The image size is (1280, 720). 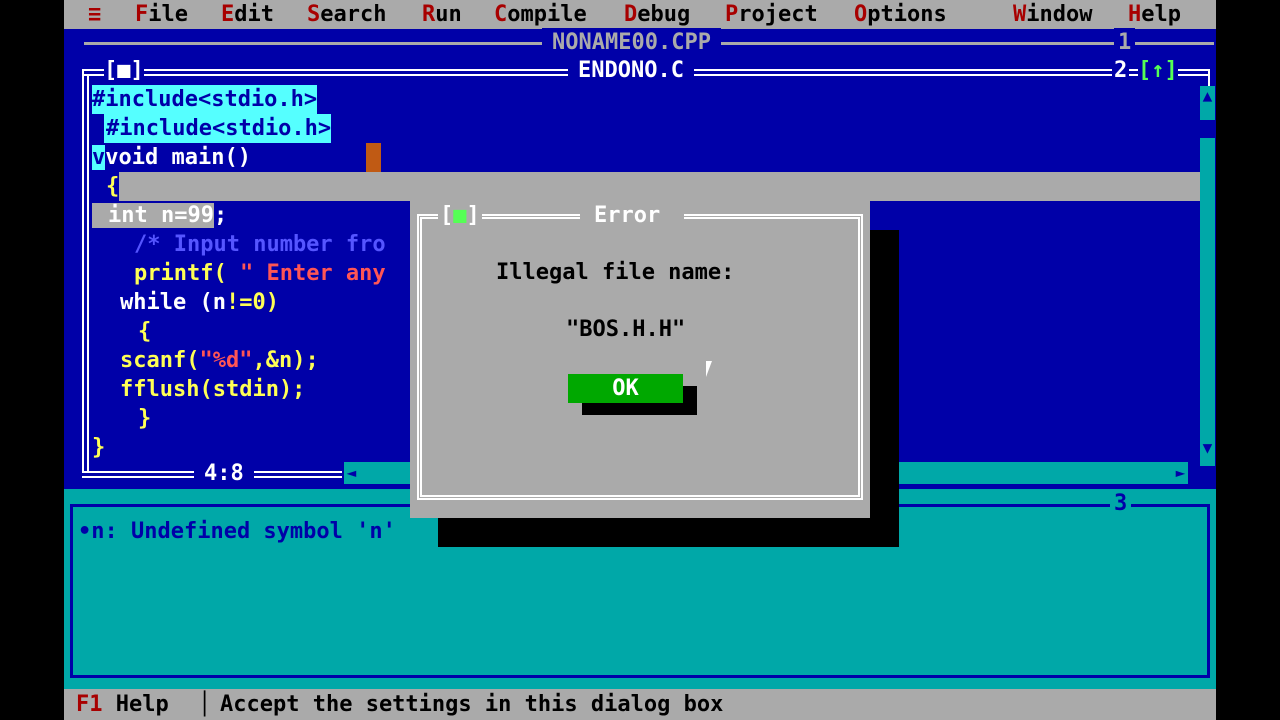 What do you see at coordinates (260, 273) in the screenshot?
I see `code-line-7: printf( " Enter any` at bounding box center [260, 273].